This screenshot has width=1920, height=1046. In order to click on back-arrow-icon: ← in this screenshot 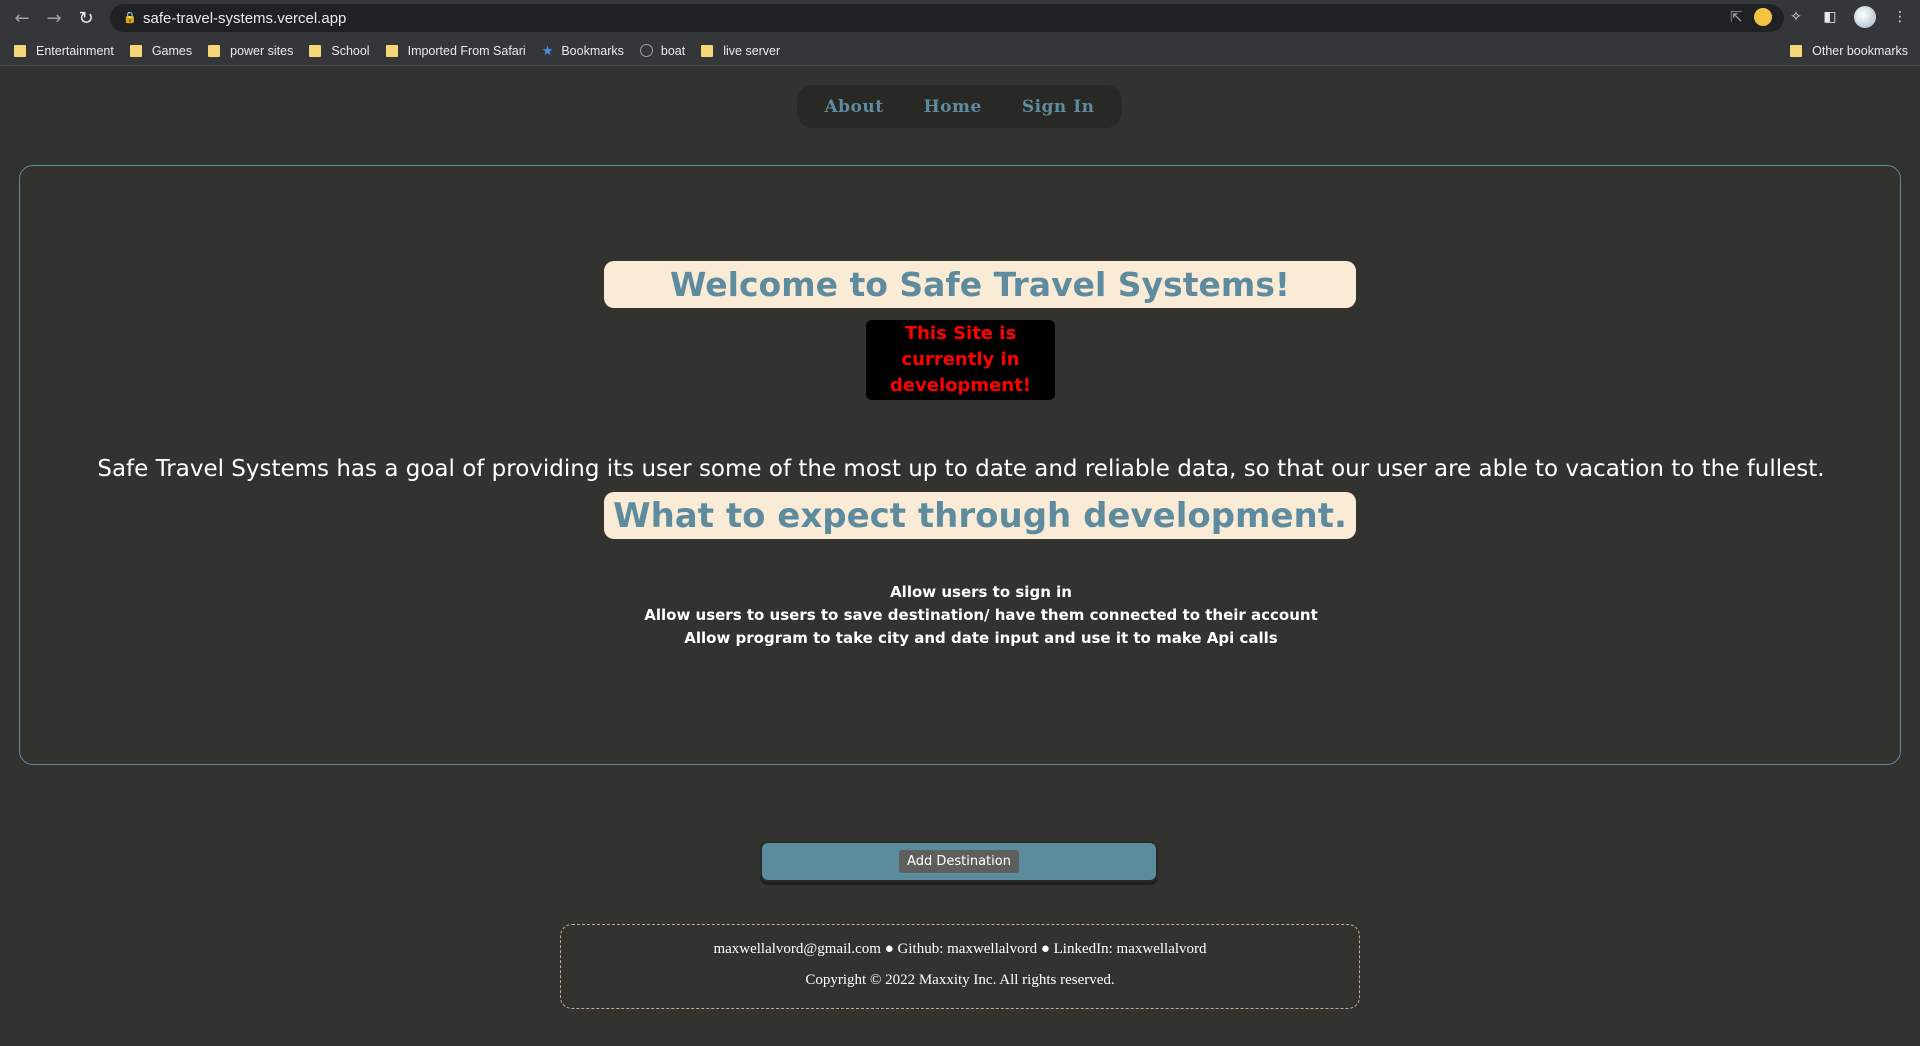, I will do `click(22, 18)`.